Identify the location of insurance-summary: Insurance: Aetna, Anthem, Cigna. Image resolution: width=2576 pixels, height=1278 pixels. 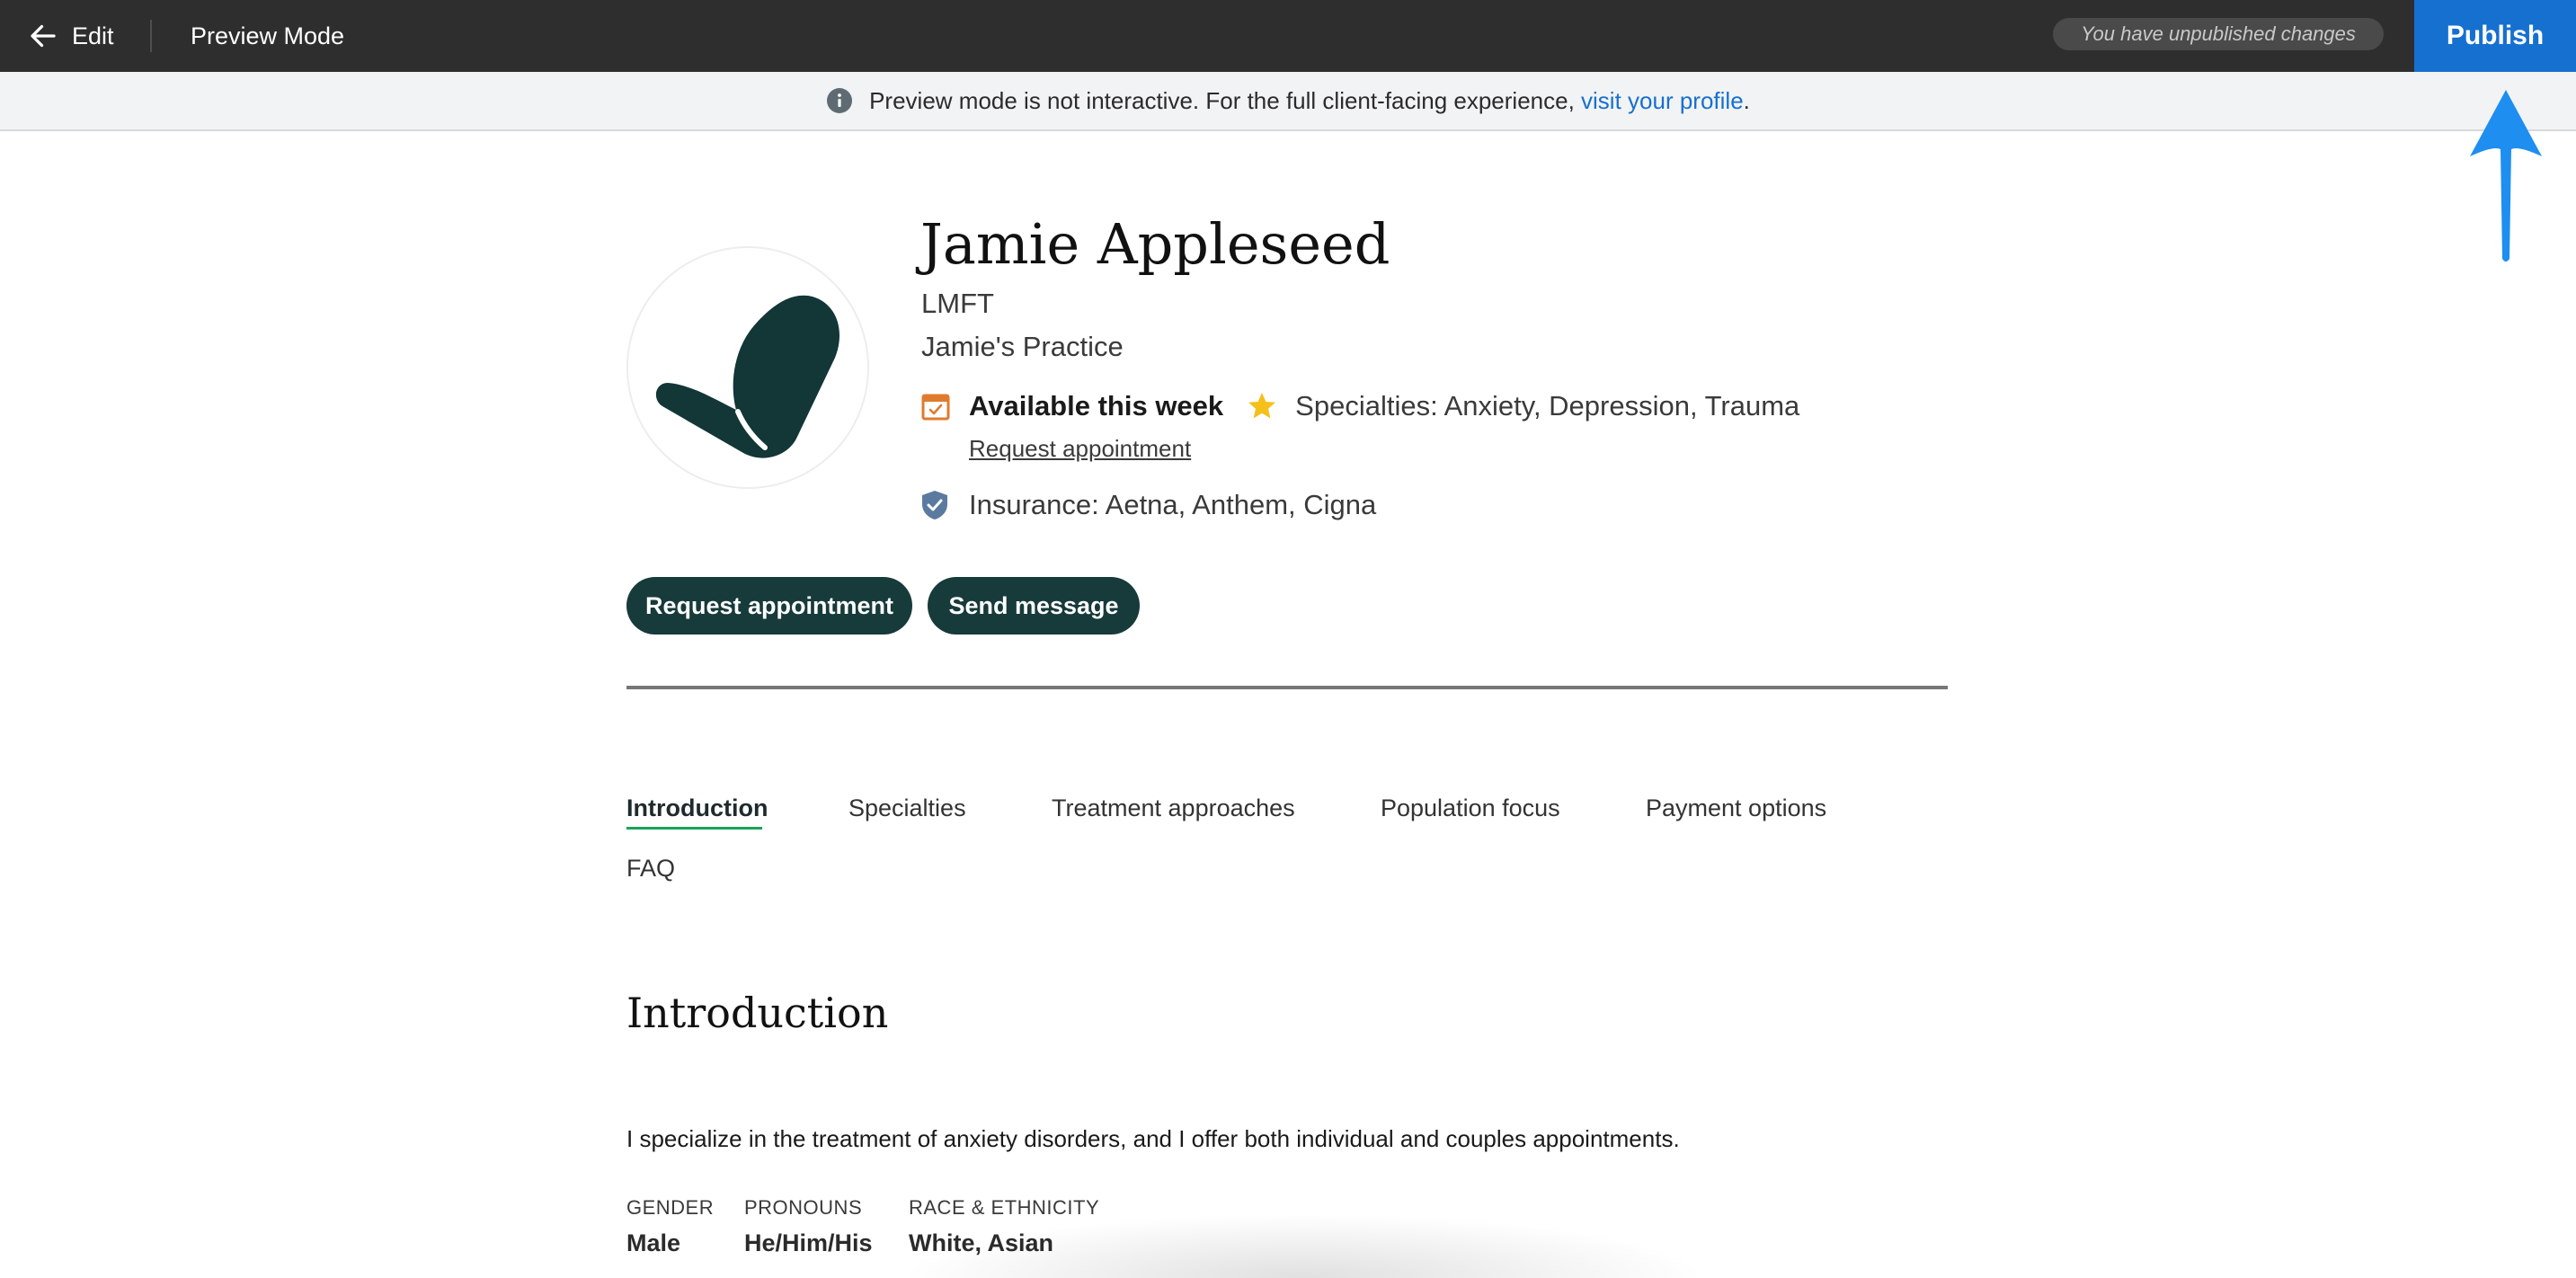
(1173, 505).